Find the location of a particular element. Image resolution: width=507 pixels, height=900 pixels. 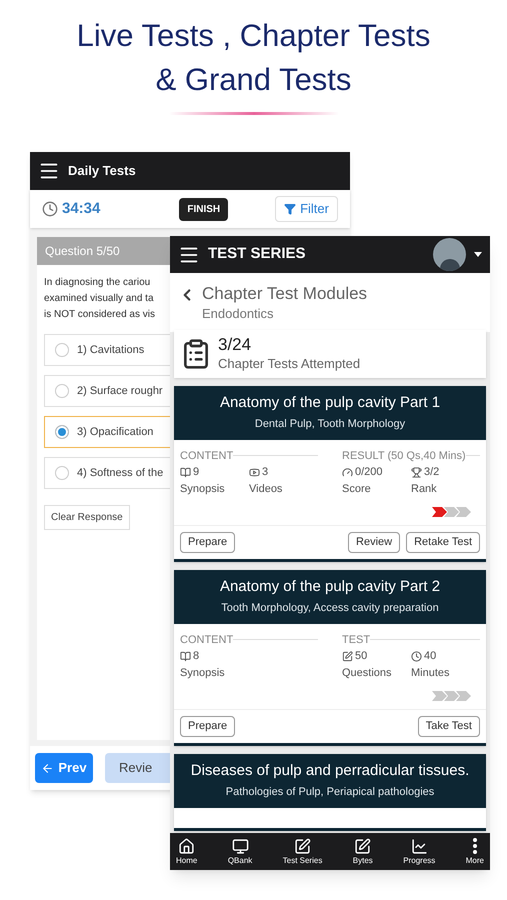

attempted-label: Chapter Tests Attempted is located at coordinates (289, 363).